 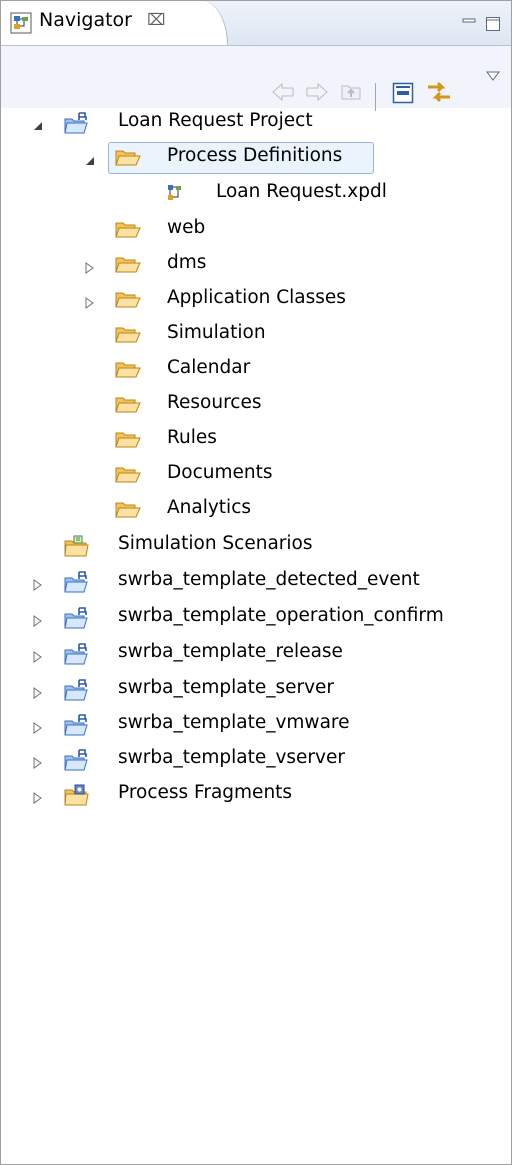 I want to click on tree-item-label: Process Fragments, so click(x=205, y=792).